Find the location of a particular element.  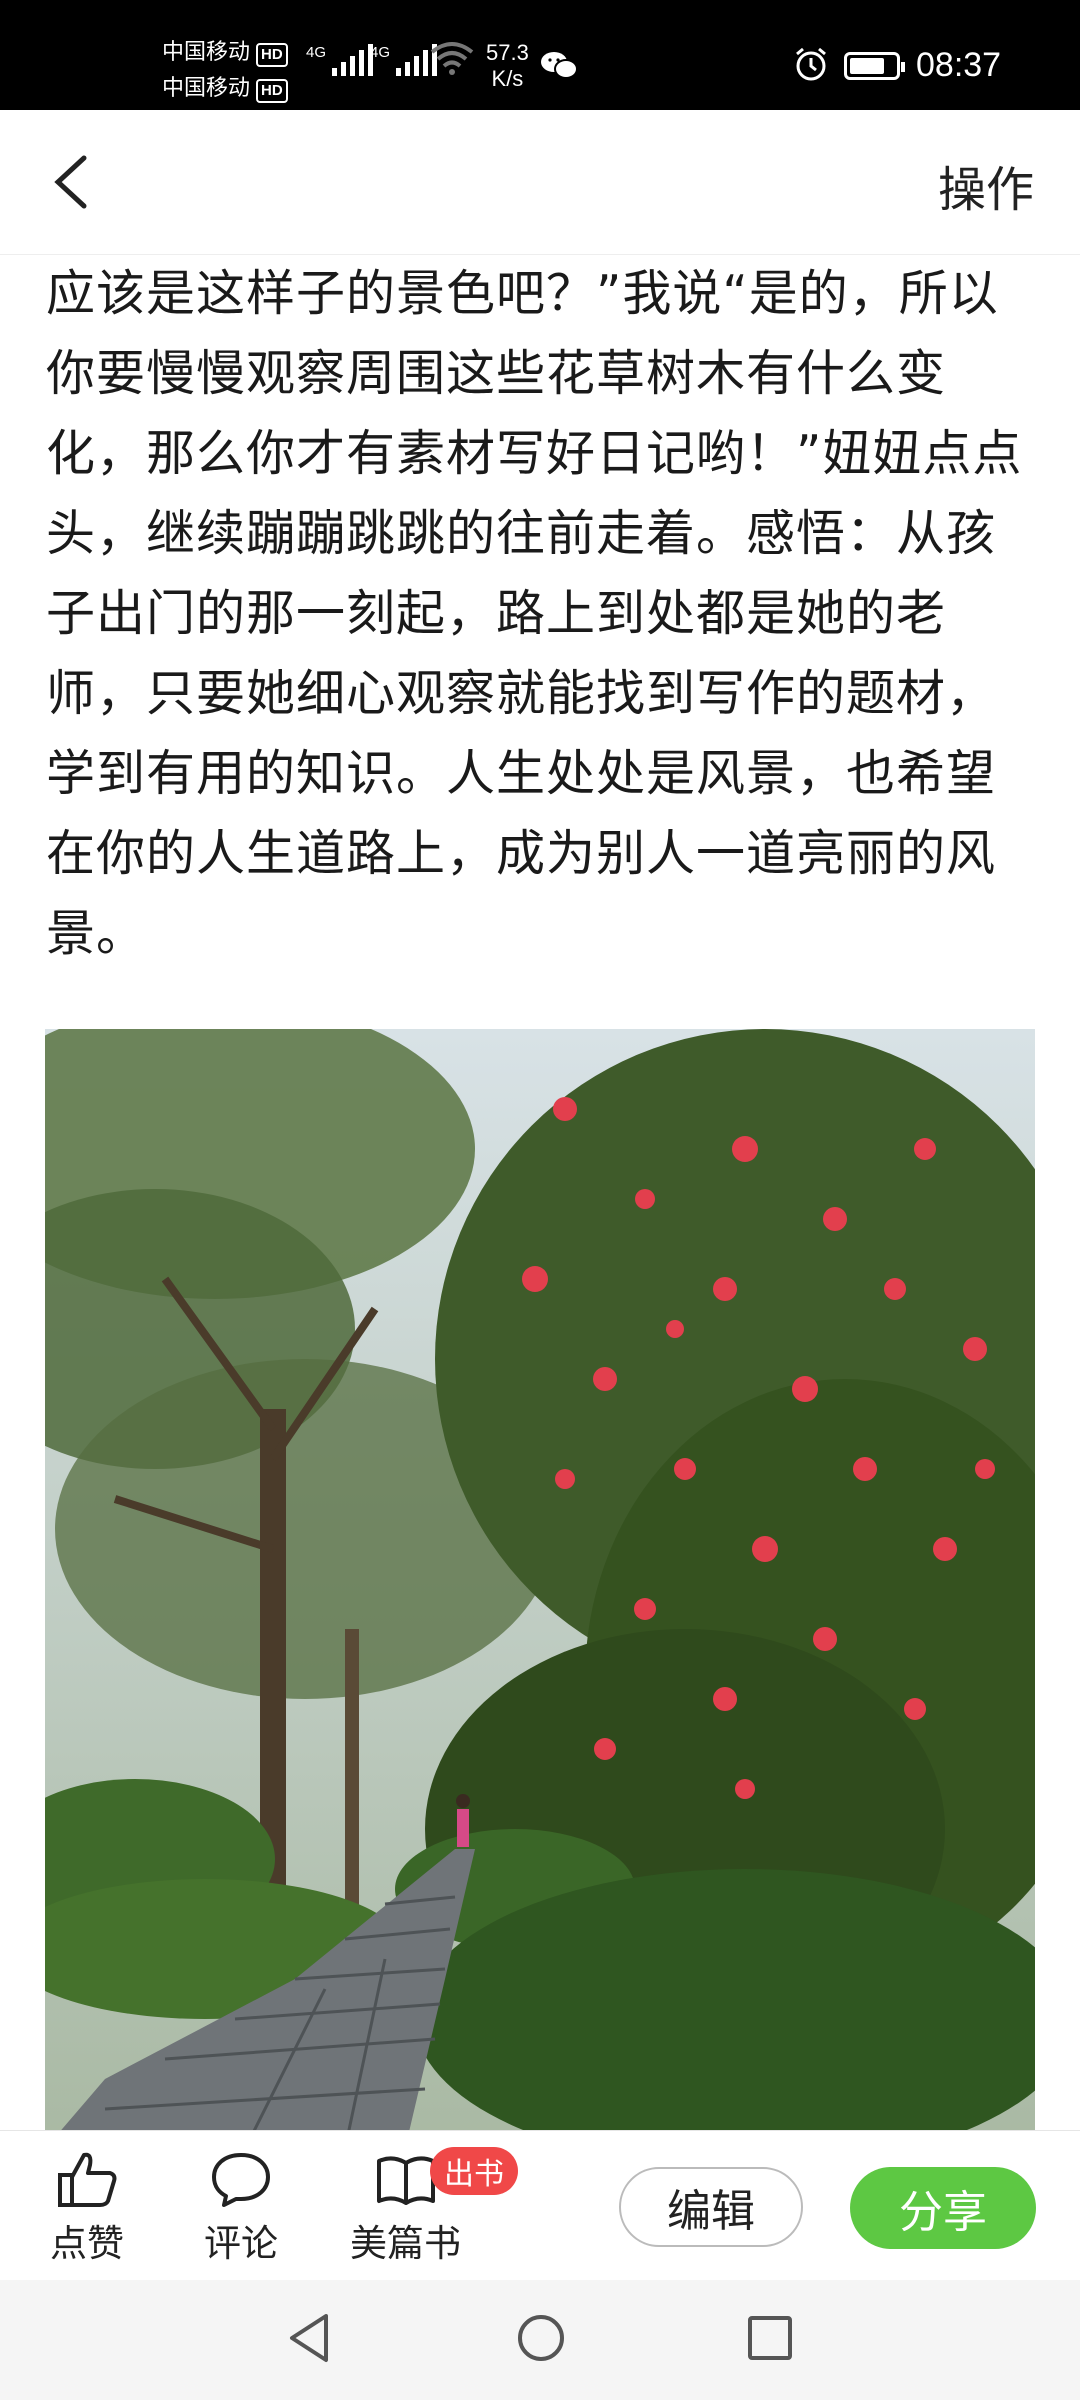

like-button: 点赞 is located at coordinates (87, 2208).